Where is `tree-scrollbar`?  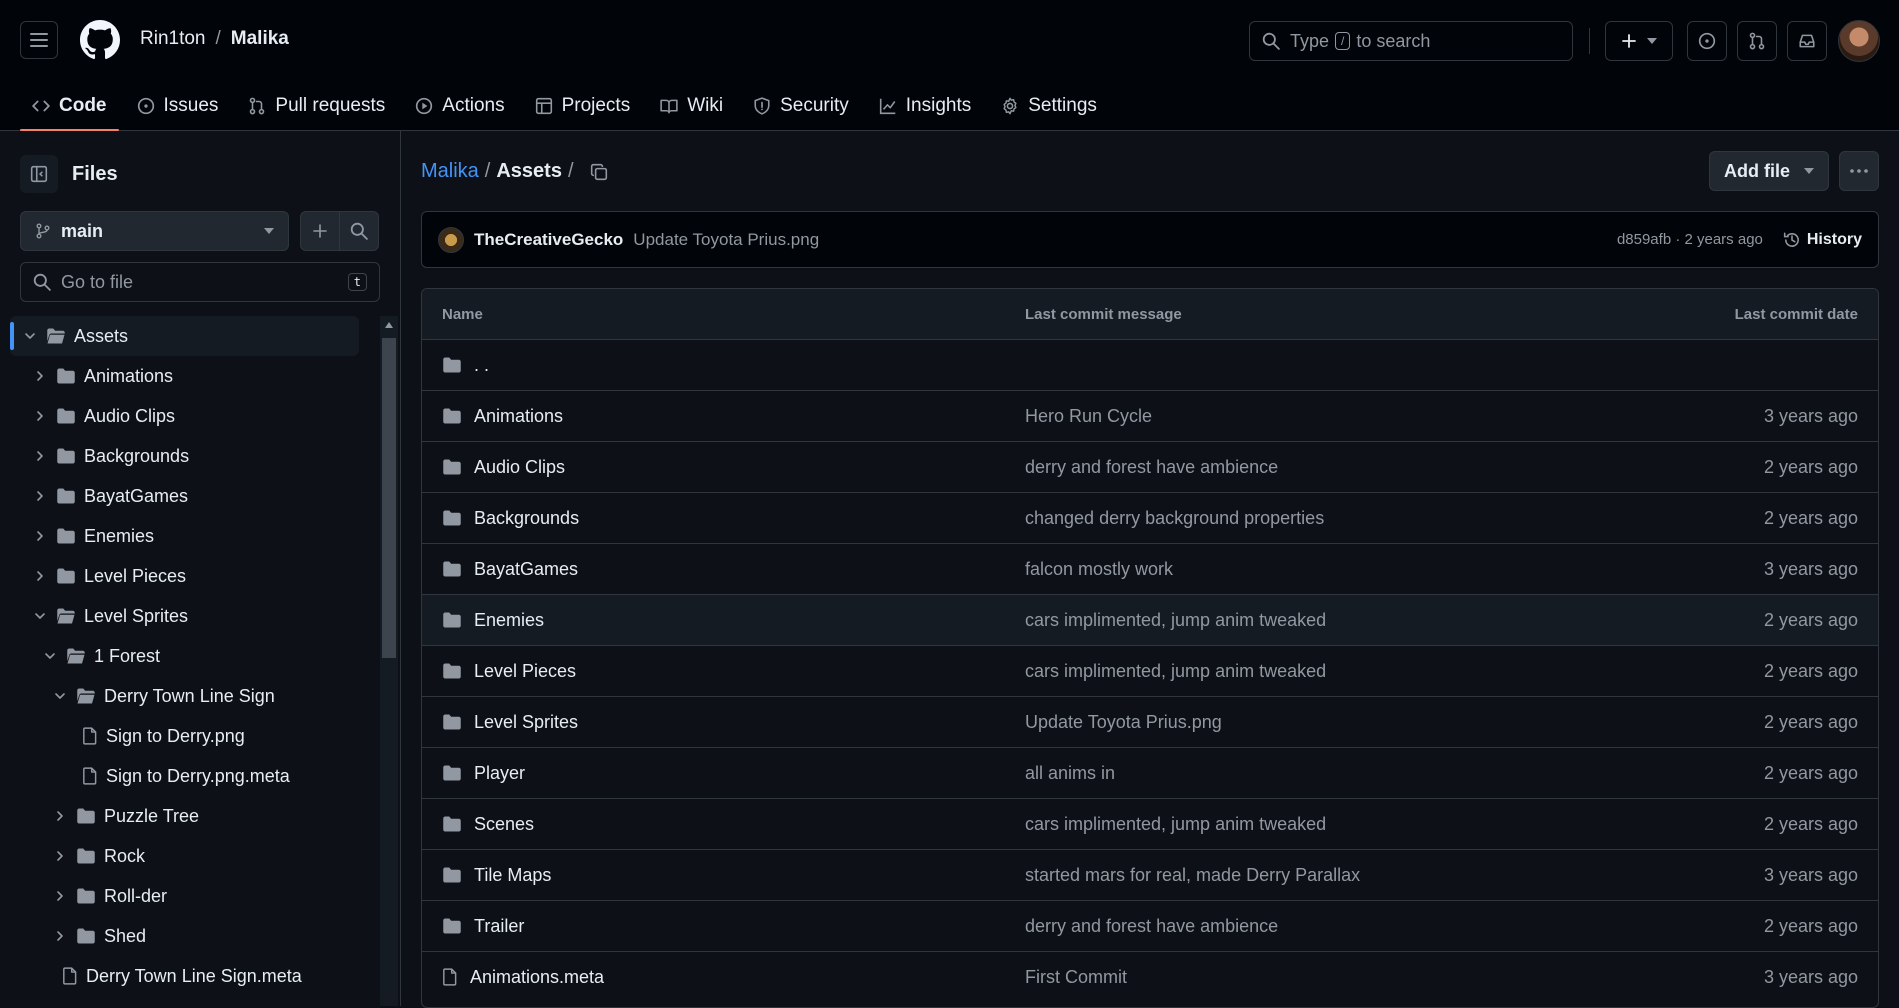
tree-scrollbar is located at coordinates (389, 661).